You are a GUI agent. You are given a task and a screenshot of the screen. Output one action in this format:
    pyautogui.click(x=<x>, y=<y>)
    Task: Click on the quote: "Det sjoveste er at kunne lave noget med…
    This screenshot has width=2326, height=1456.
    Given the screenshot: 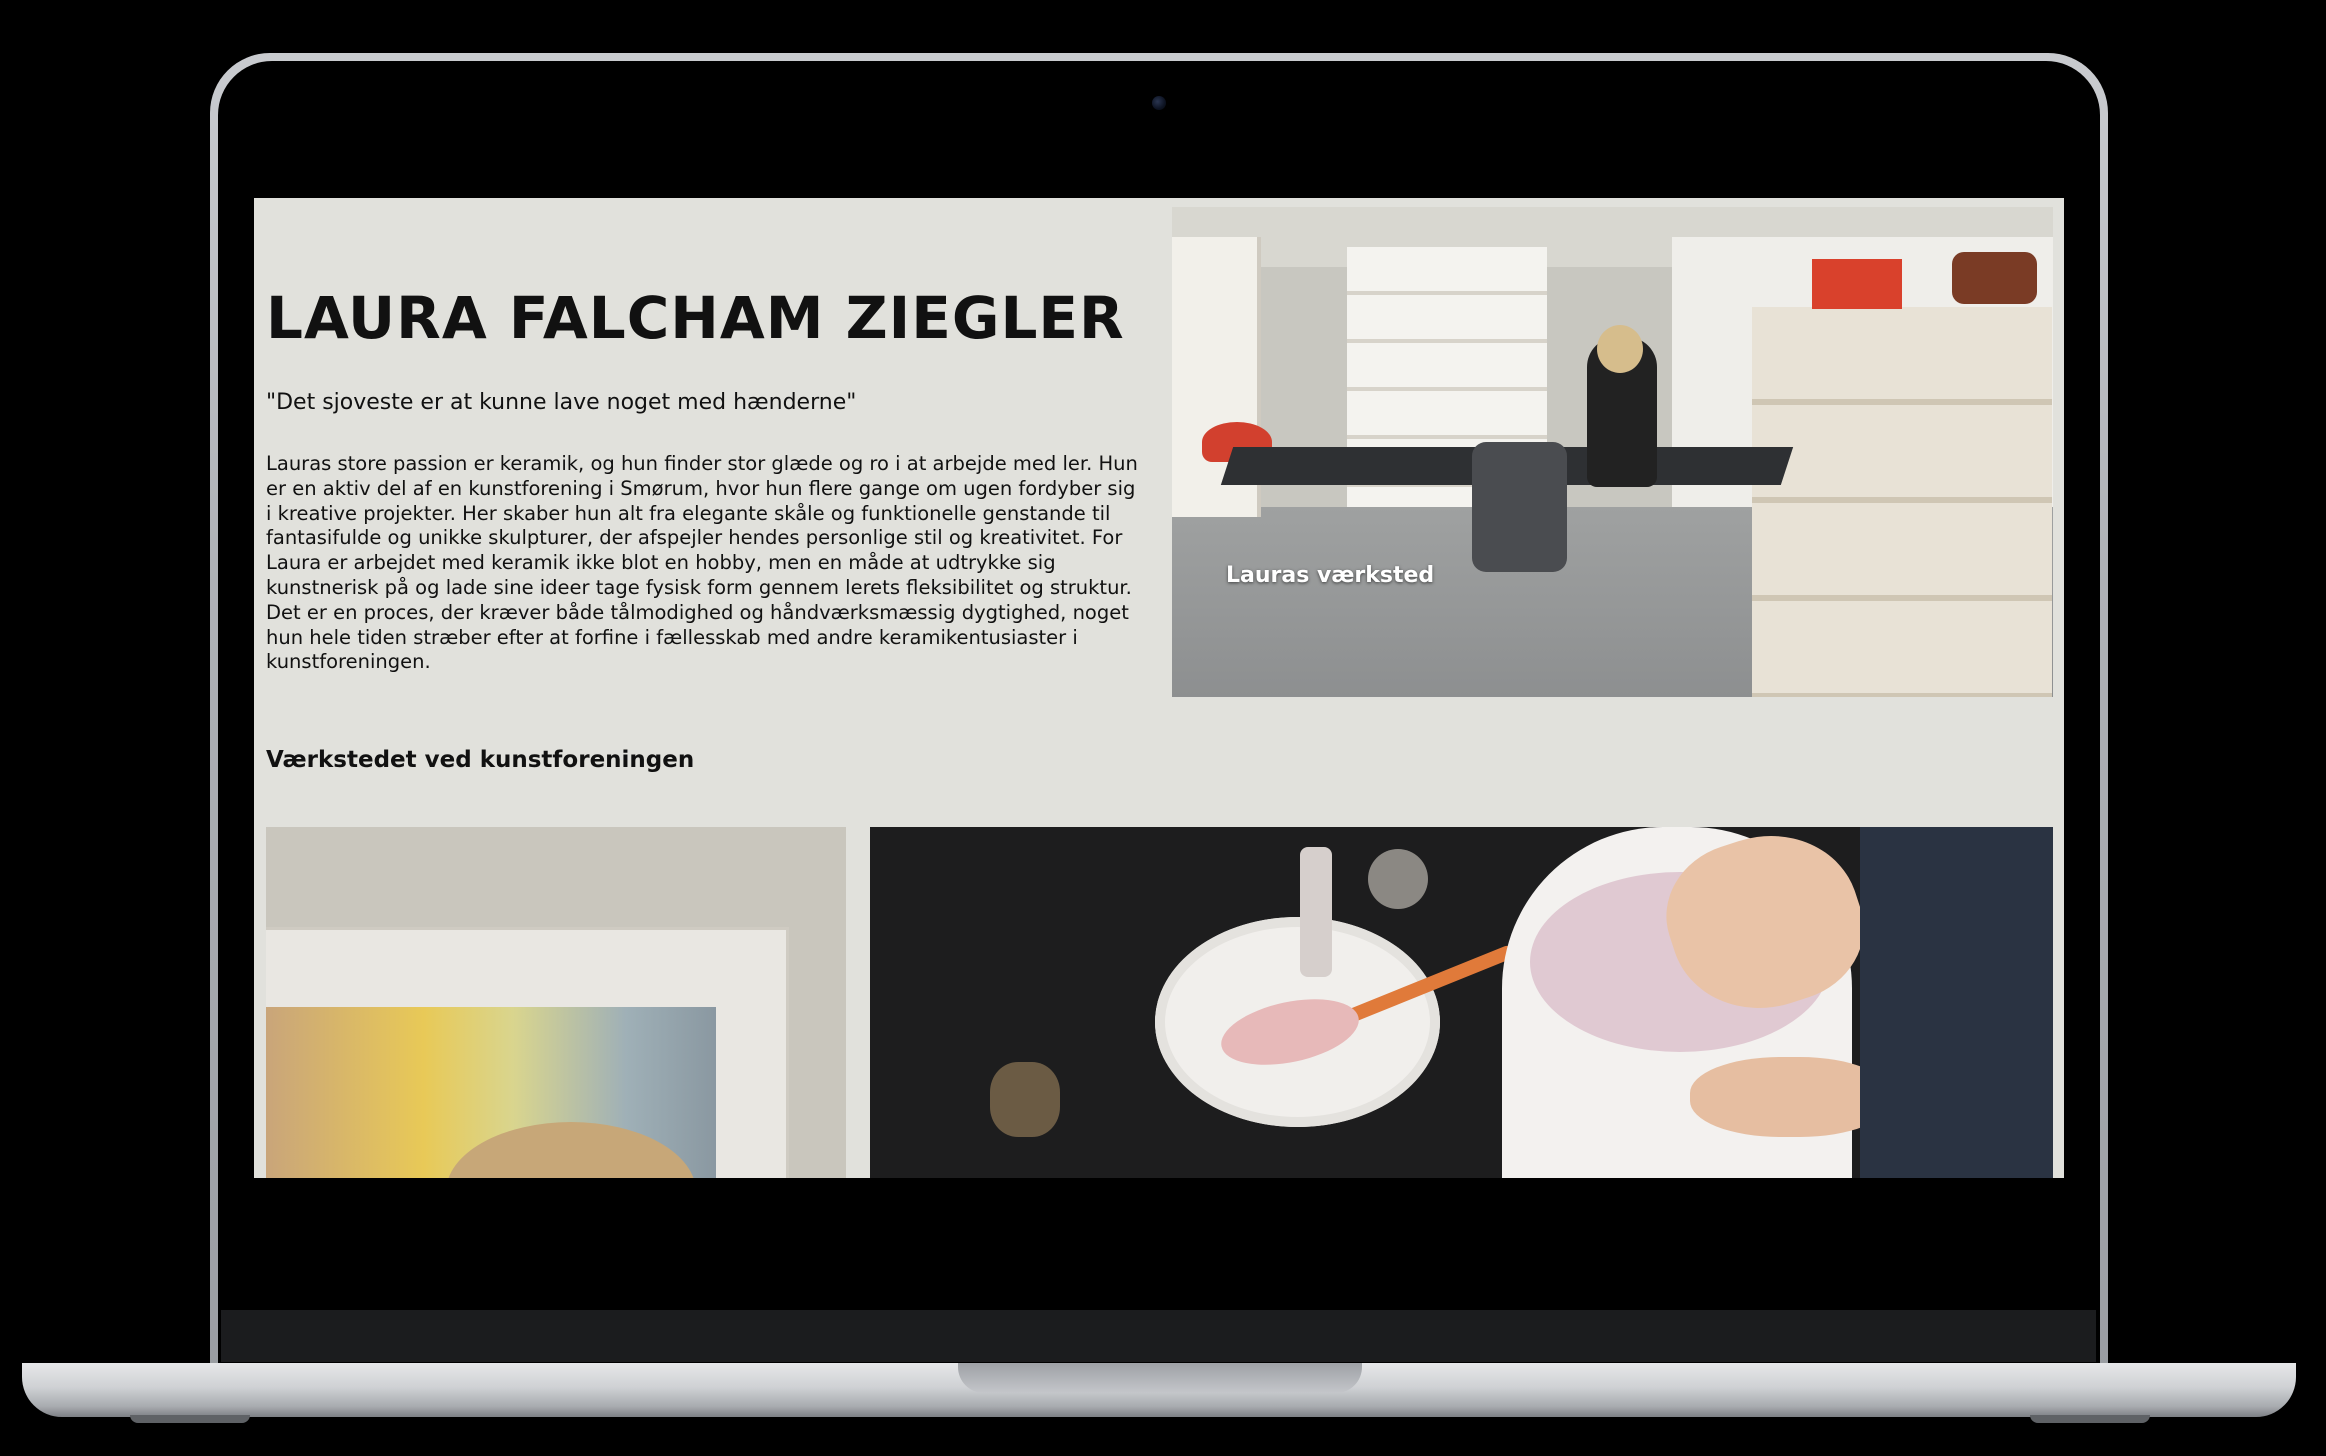 What is the action you would take?
    pyautogui.click(x=561, y=402)
    